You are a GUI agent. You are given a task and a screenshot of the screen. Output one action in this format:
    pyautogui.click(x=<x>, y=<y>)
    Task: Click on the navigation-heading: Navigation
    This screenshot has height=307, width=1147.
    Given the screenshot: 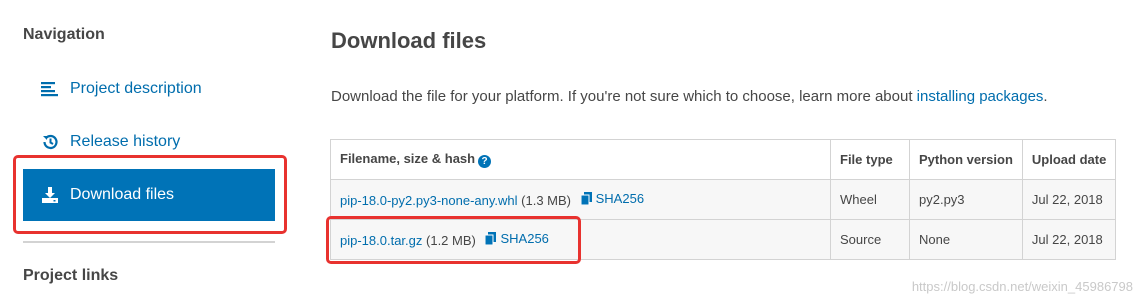 What is the action you would take?
    pyautogui.click(x=64, y=34)
    